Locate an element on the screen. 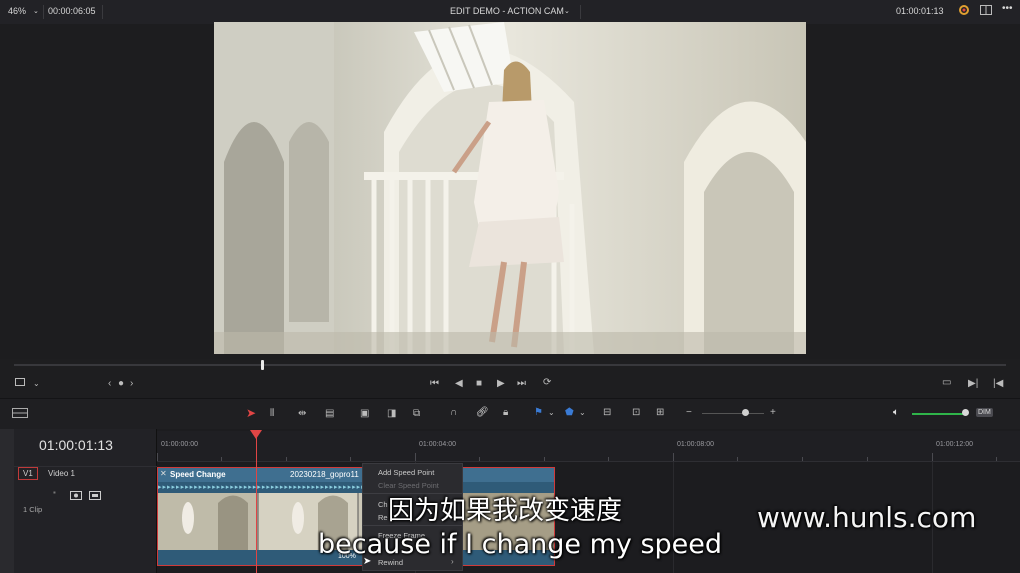  match-frame-icon: ▭ is located at coordinates (946, 383).